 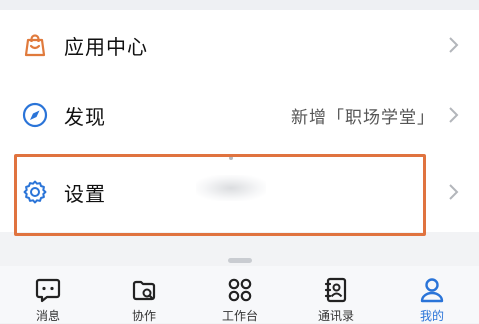 I want to click on tab-messages: 消息, so click(x=48, y=294).